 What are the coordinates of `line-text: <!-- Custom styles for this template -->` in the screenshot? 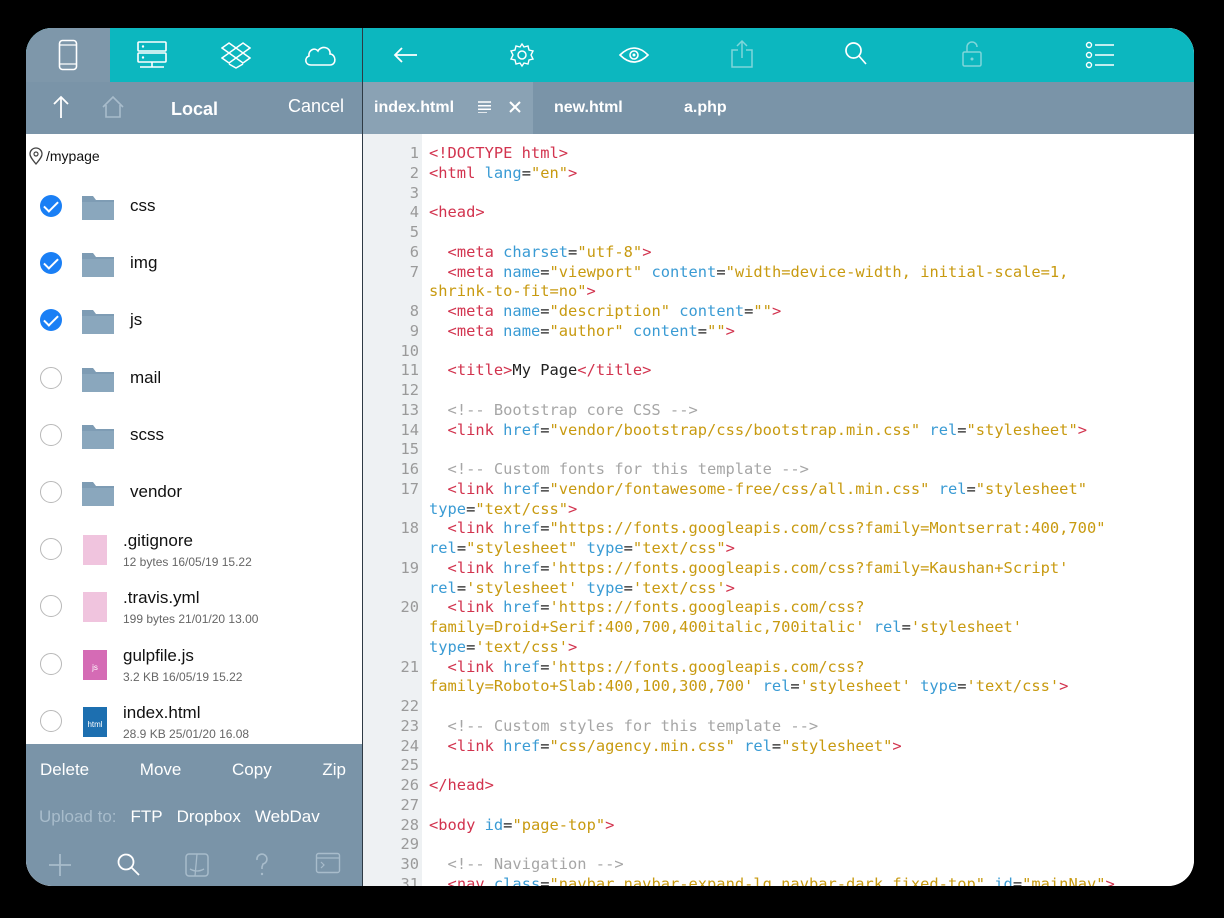 It's located at (624, 727).